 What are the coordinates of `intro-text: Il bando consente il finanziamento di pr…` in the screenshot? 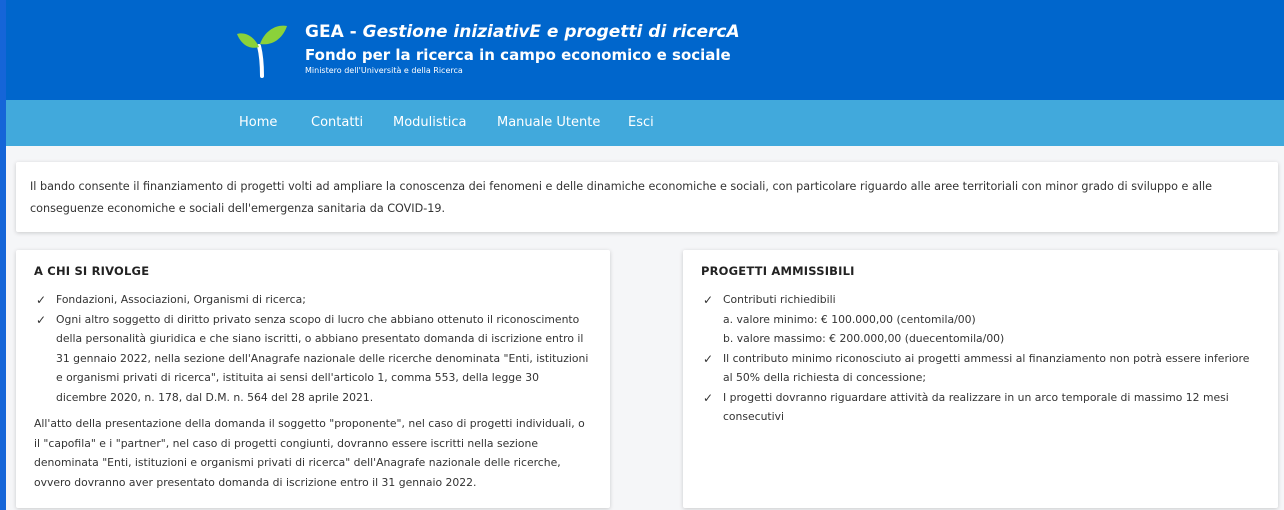 It's located at (621, 197).